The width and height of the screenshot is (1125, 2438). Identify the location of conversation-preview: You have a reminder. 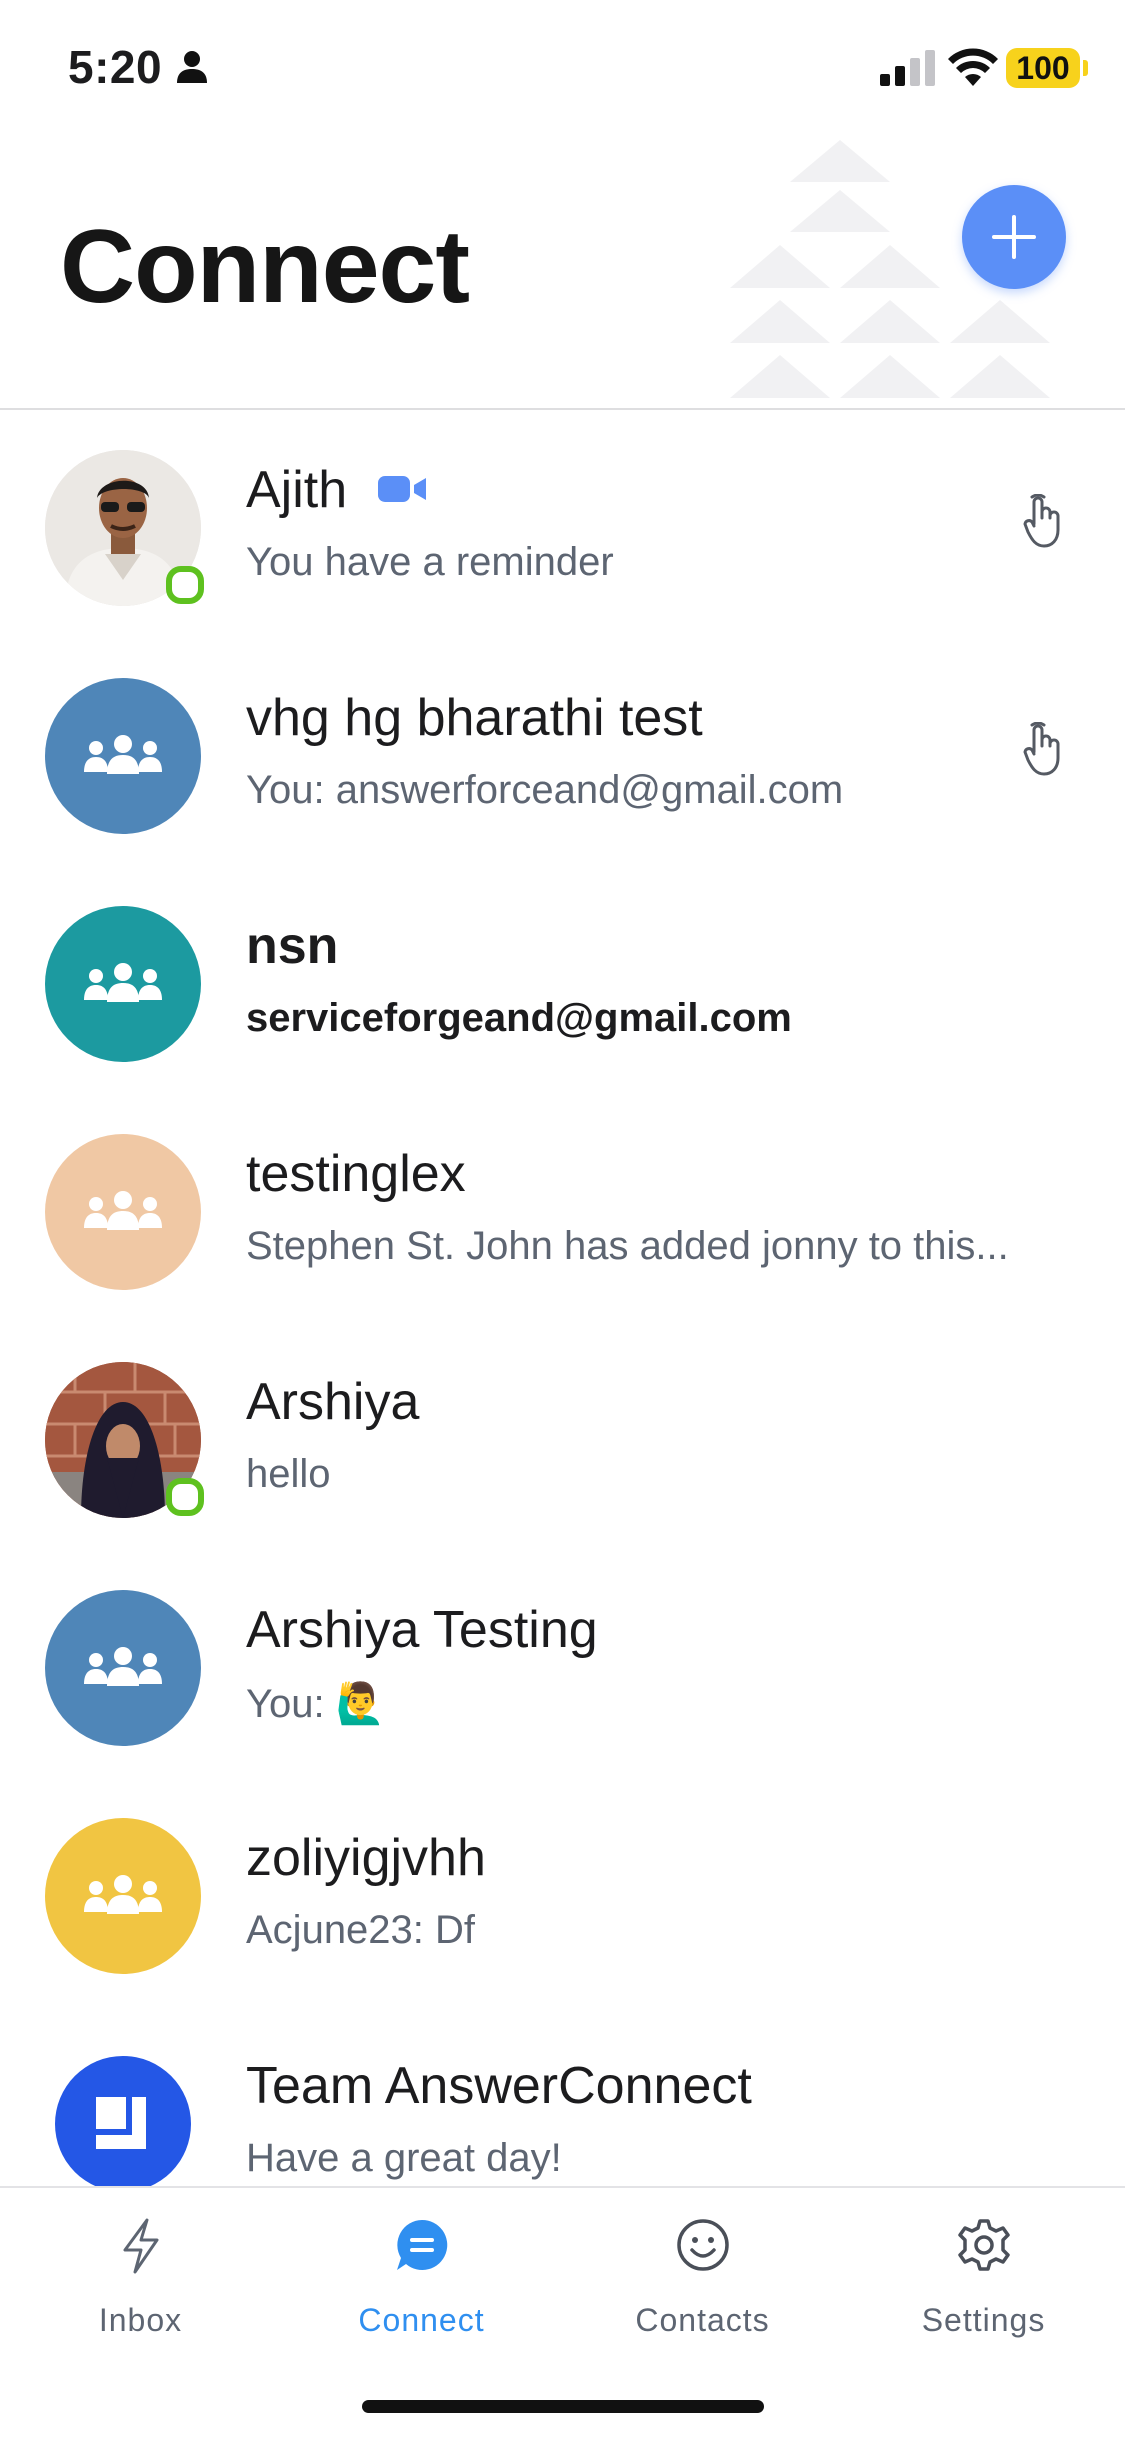
(430, 562).